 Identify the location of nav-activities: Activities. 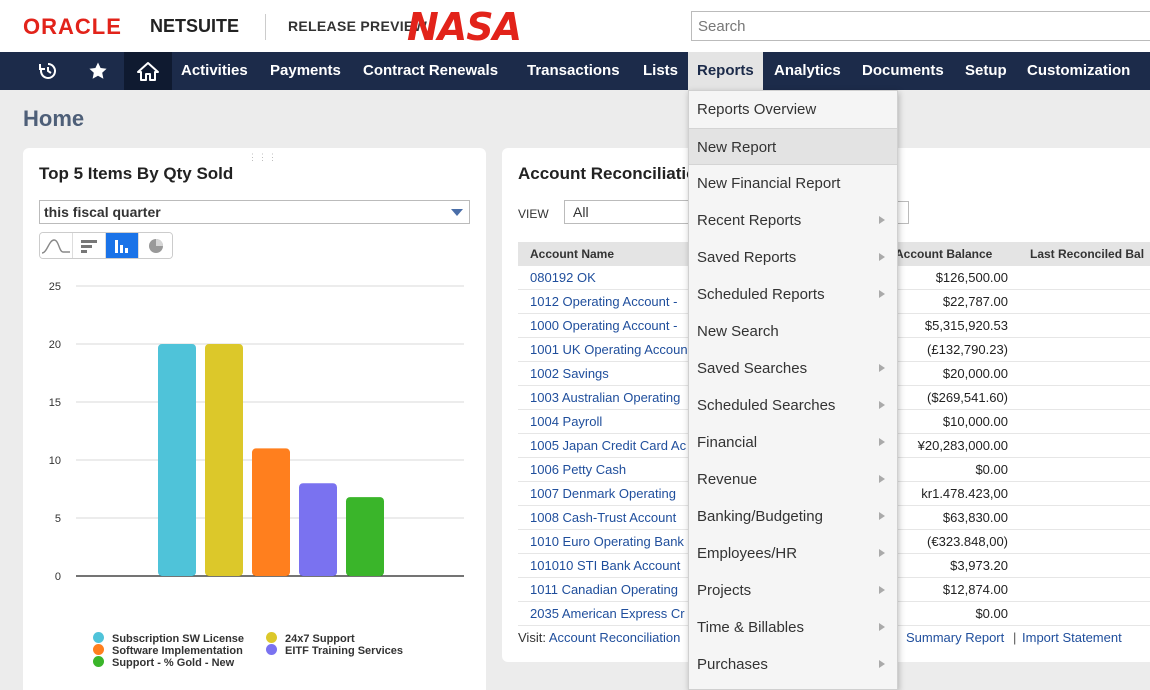
(214, 71).